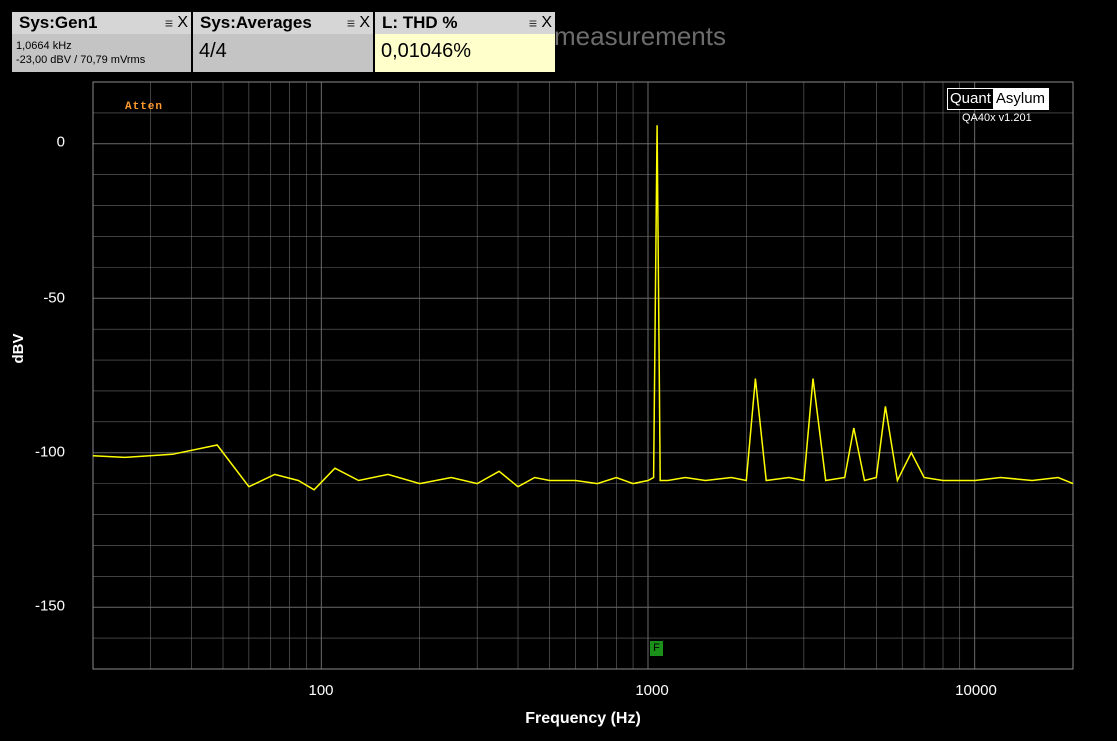 The image size is (1117, 741). What do you see at coordinates (976, 690) in the screenshot?
I see `x-tick-label: 10000` at bounding box center [976, 690].